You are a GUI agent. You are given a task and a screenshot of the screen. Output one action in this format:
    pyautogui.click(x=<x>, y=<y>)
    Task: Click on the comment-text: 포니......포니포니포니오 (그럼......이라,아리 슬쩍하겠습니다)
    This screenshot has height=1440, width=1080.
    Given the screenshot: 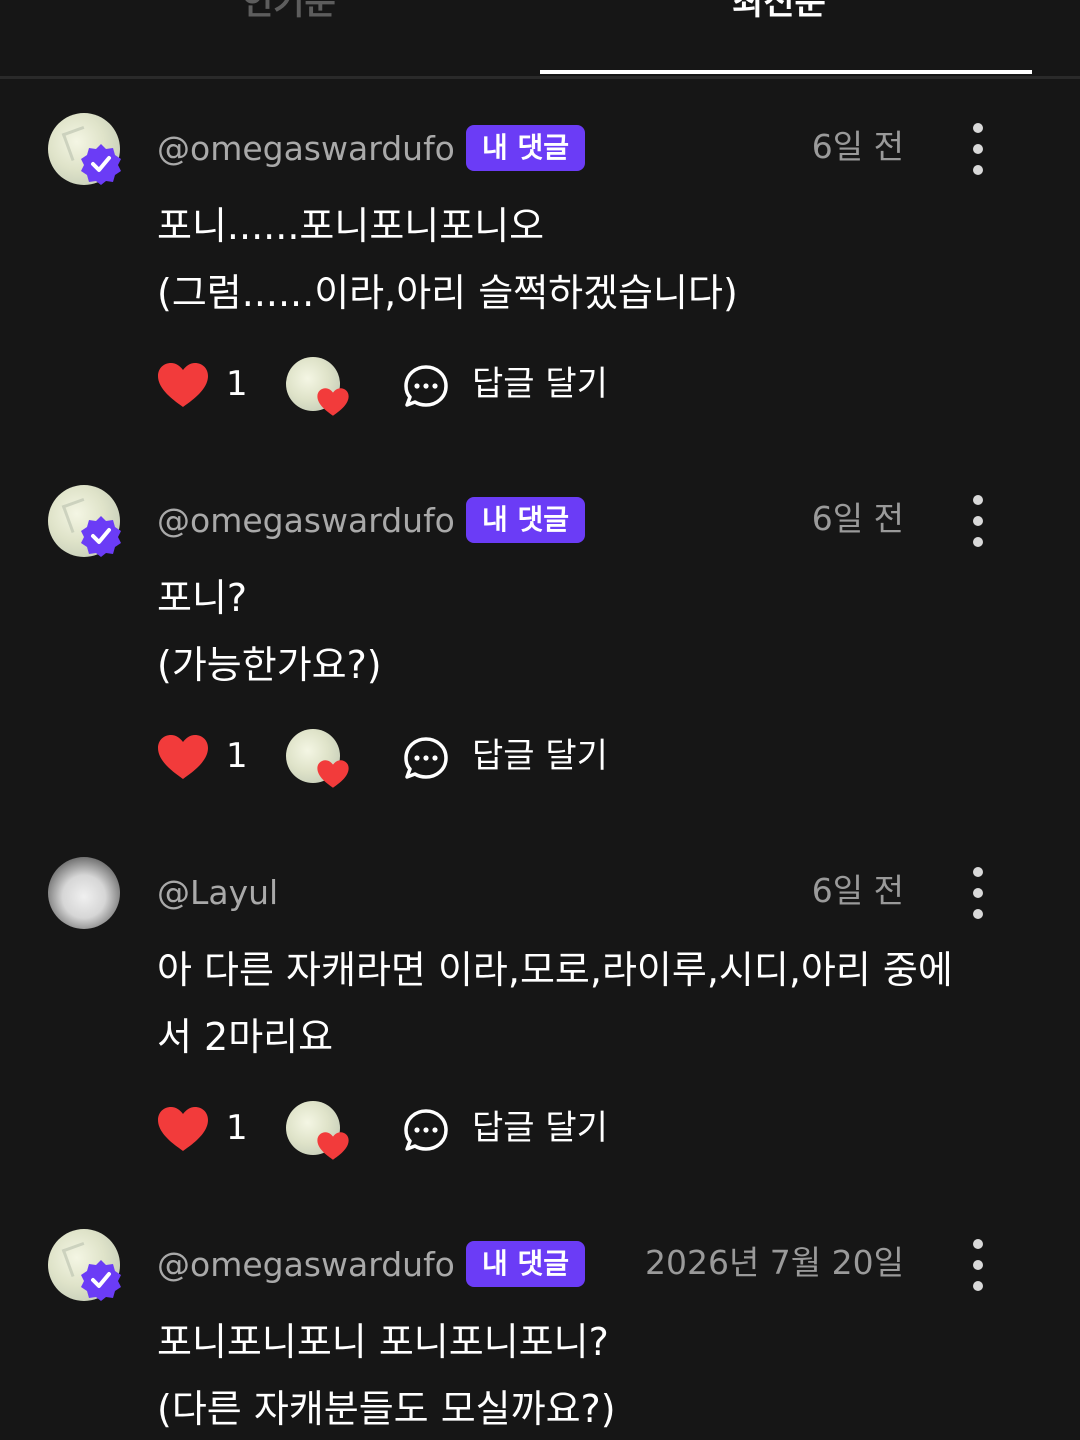 What is the action you would take?
    pyautogui.click(x=597, y=260)
    